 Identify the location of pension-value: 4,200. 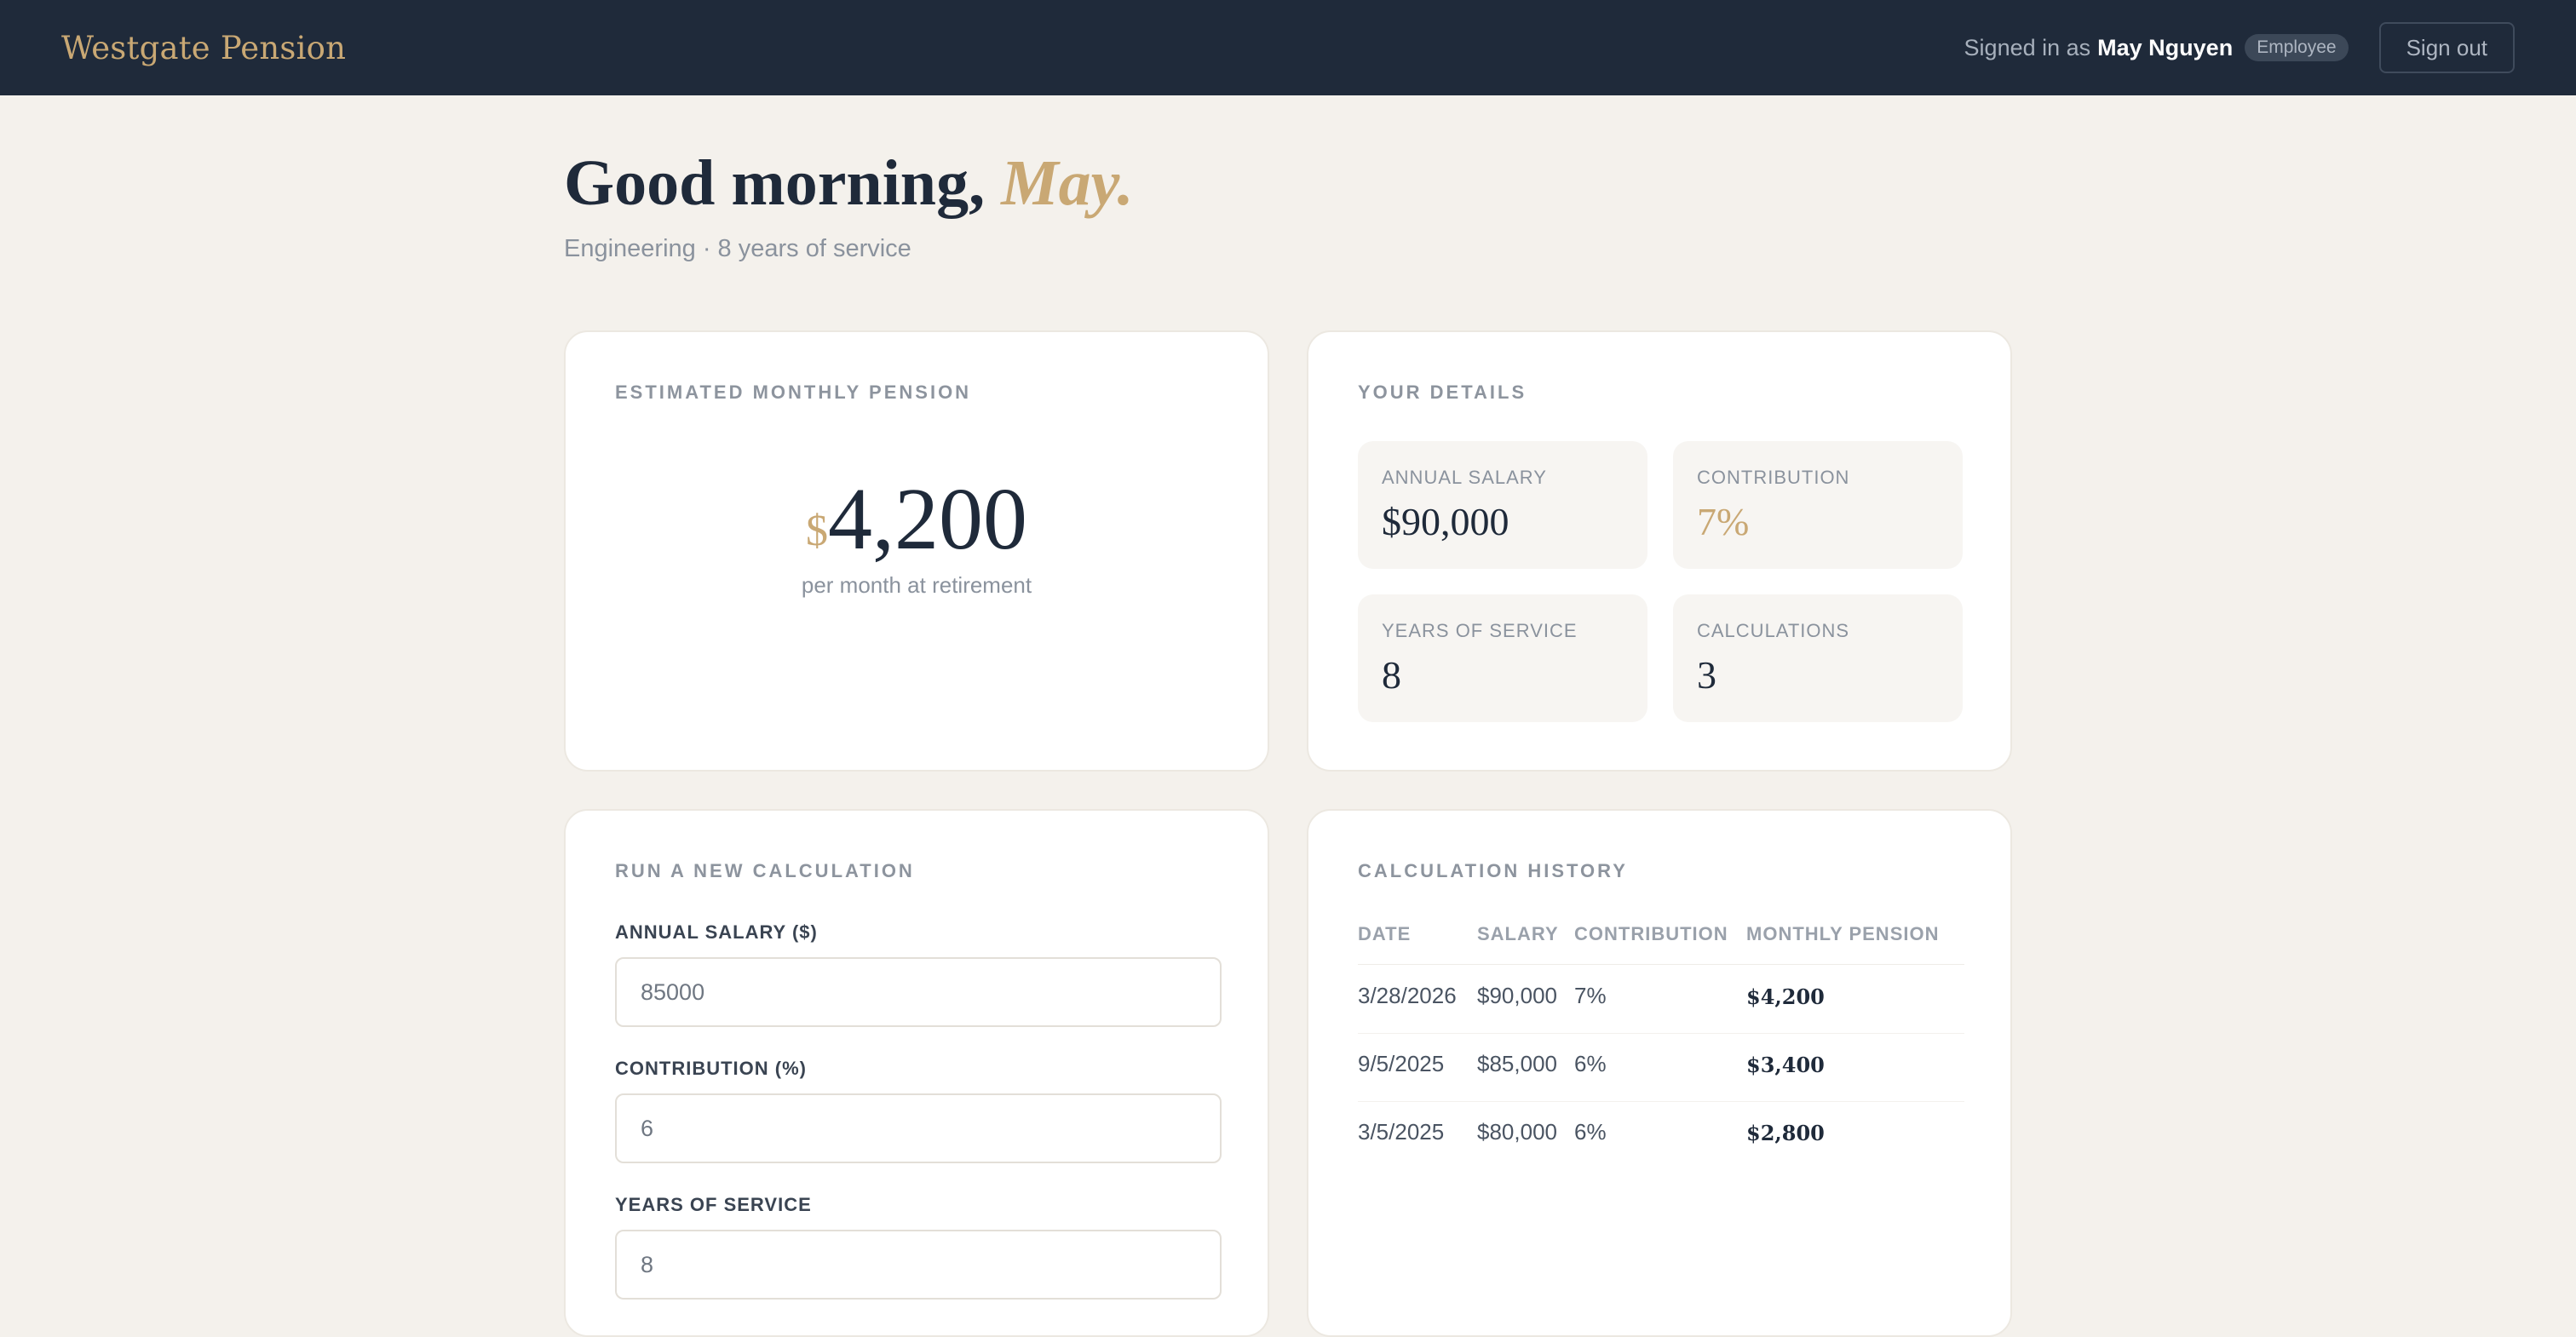
(927, 519).